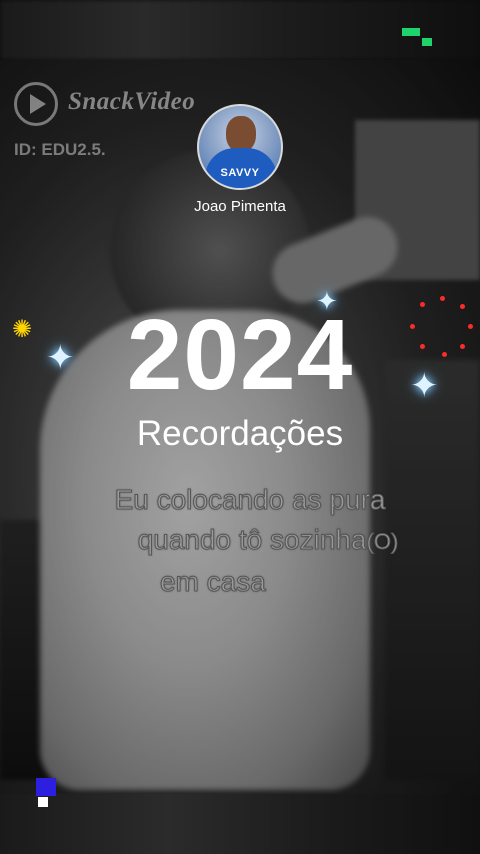 The image size is (480, 854). Describe the element at coordinates (240, 206) in the screenshot. I see `creator-username: Joao Pimenta` at that location.